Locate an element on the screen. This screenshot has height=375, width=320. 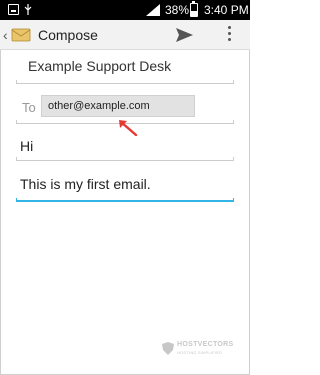
battery-percentage: 38% is located at coordinates (177, 10).